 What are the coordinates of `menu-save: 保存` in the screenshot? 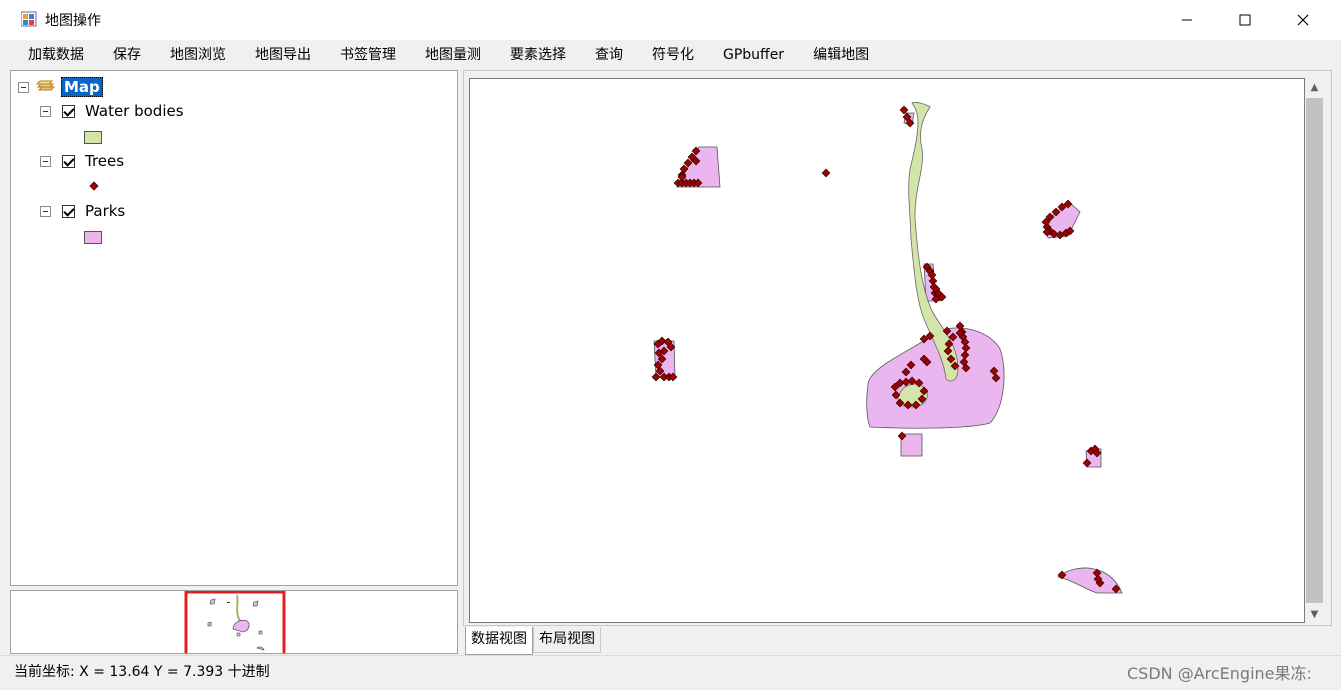 It's located at (125, 55).